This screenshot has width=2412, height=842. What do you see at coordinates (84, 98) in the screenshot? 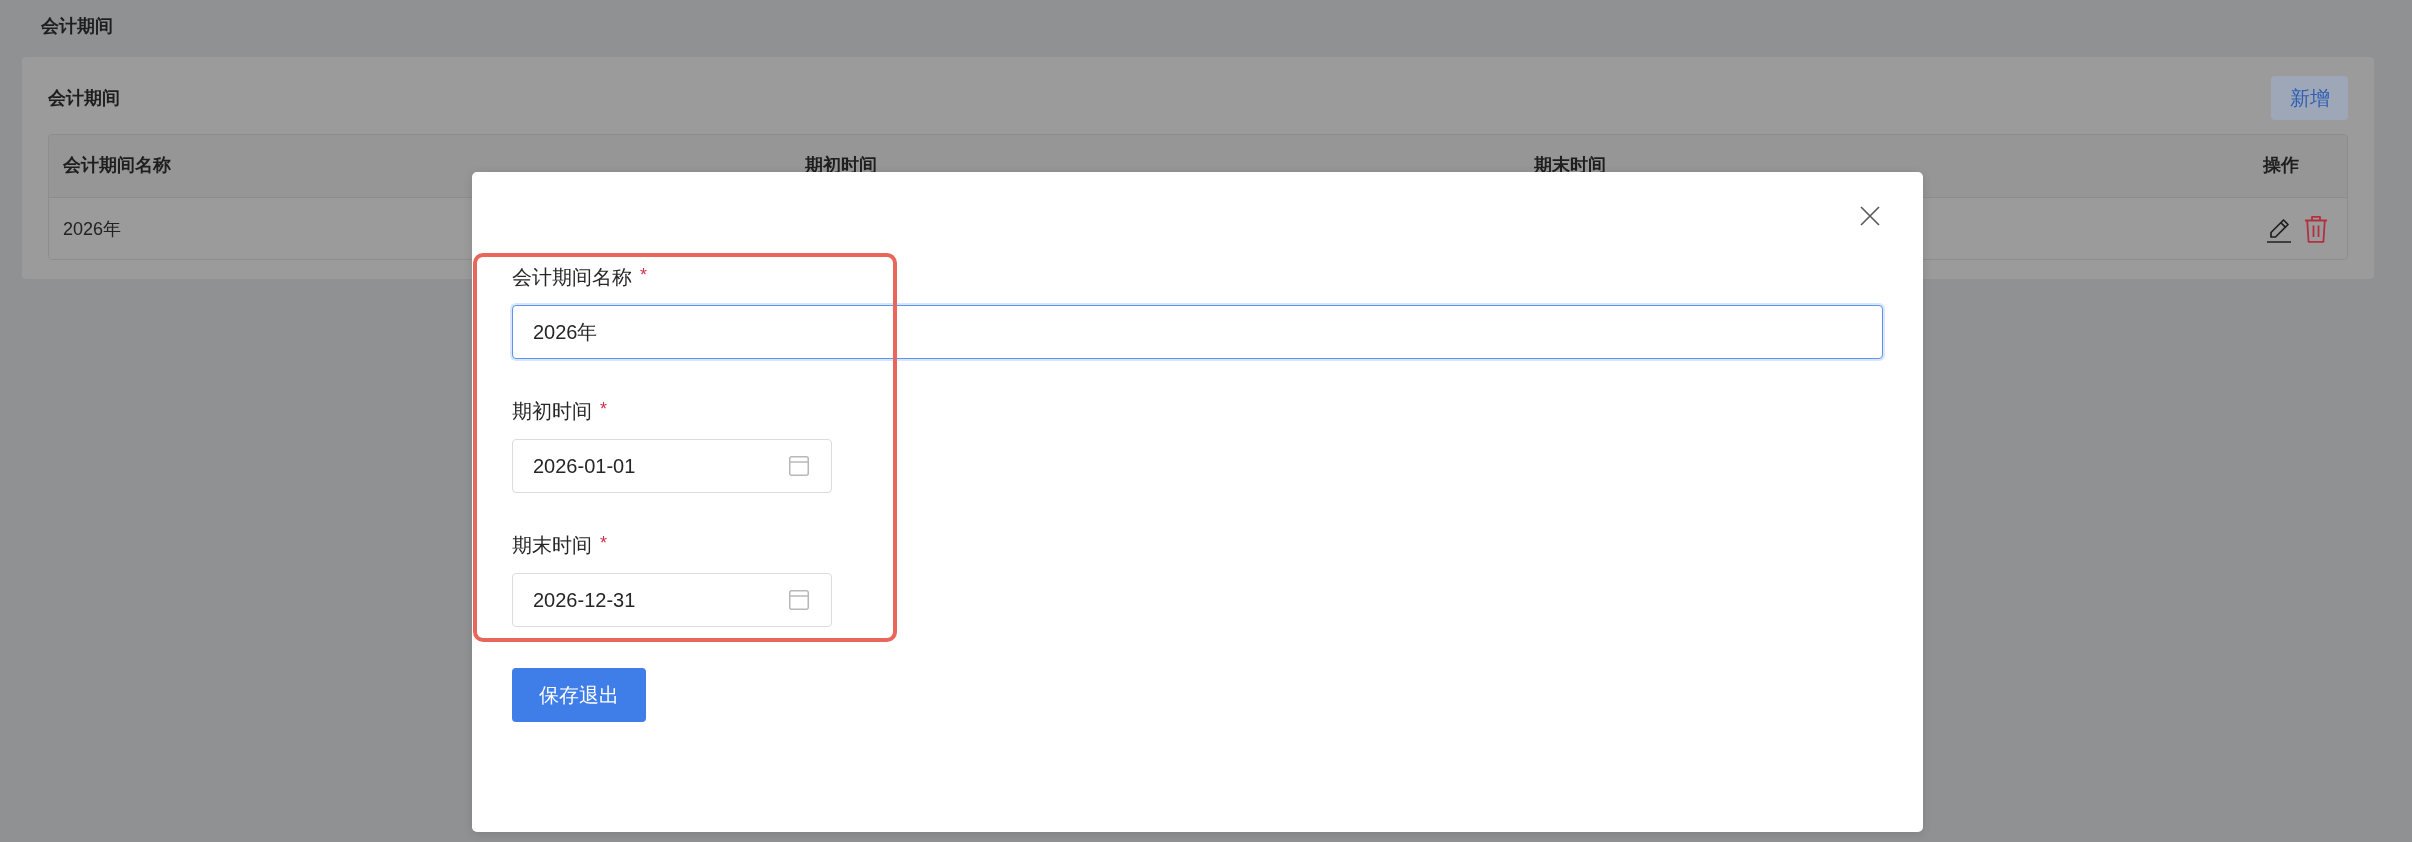
I see `card-title: 会计期间` at bounding box center [84, 98].